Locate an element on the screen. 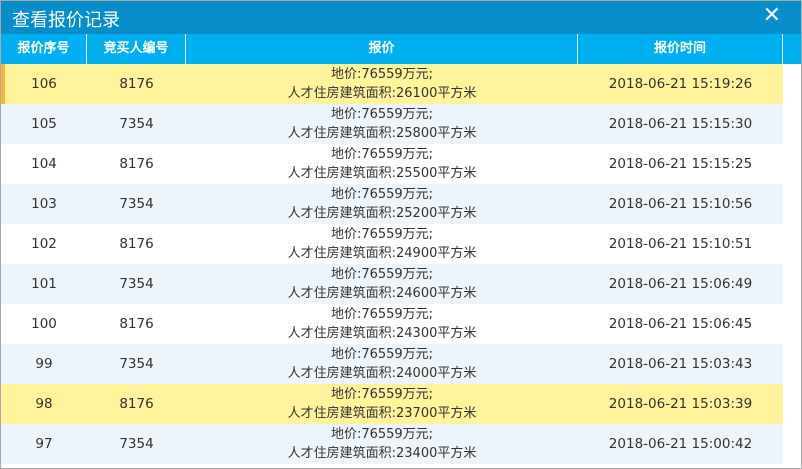 The width and height of the screenshot is (802, 469). area-line: 人才住房建筑面积:24900平方米 is located at coordinates (382, 253).